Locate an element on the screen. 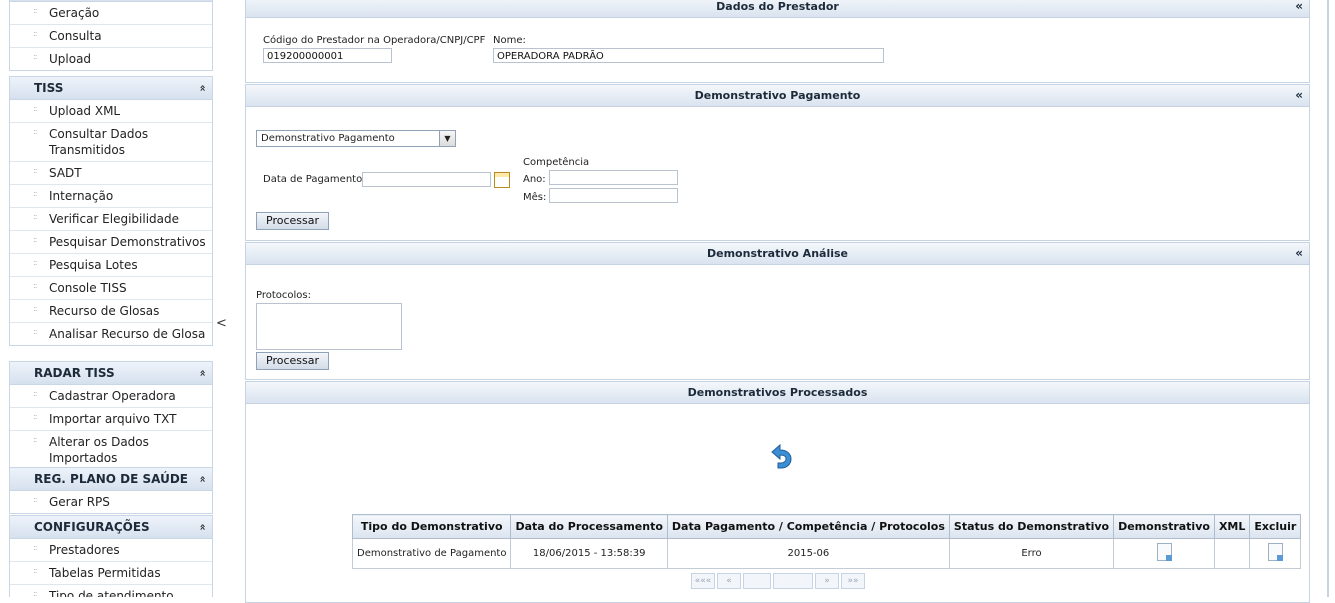 The width and height of the screenshot is (1335, 603). refresh-back-icon is located at coordinates (780, 456).